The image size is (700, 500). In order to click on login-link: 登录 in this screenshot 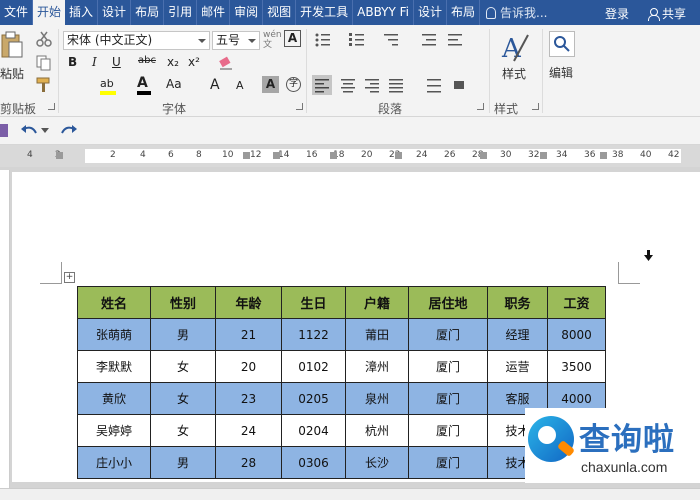, I will do `click(617, 13)`.